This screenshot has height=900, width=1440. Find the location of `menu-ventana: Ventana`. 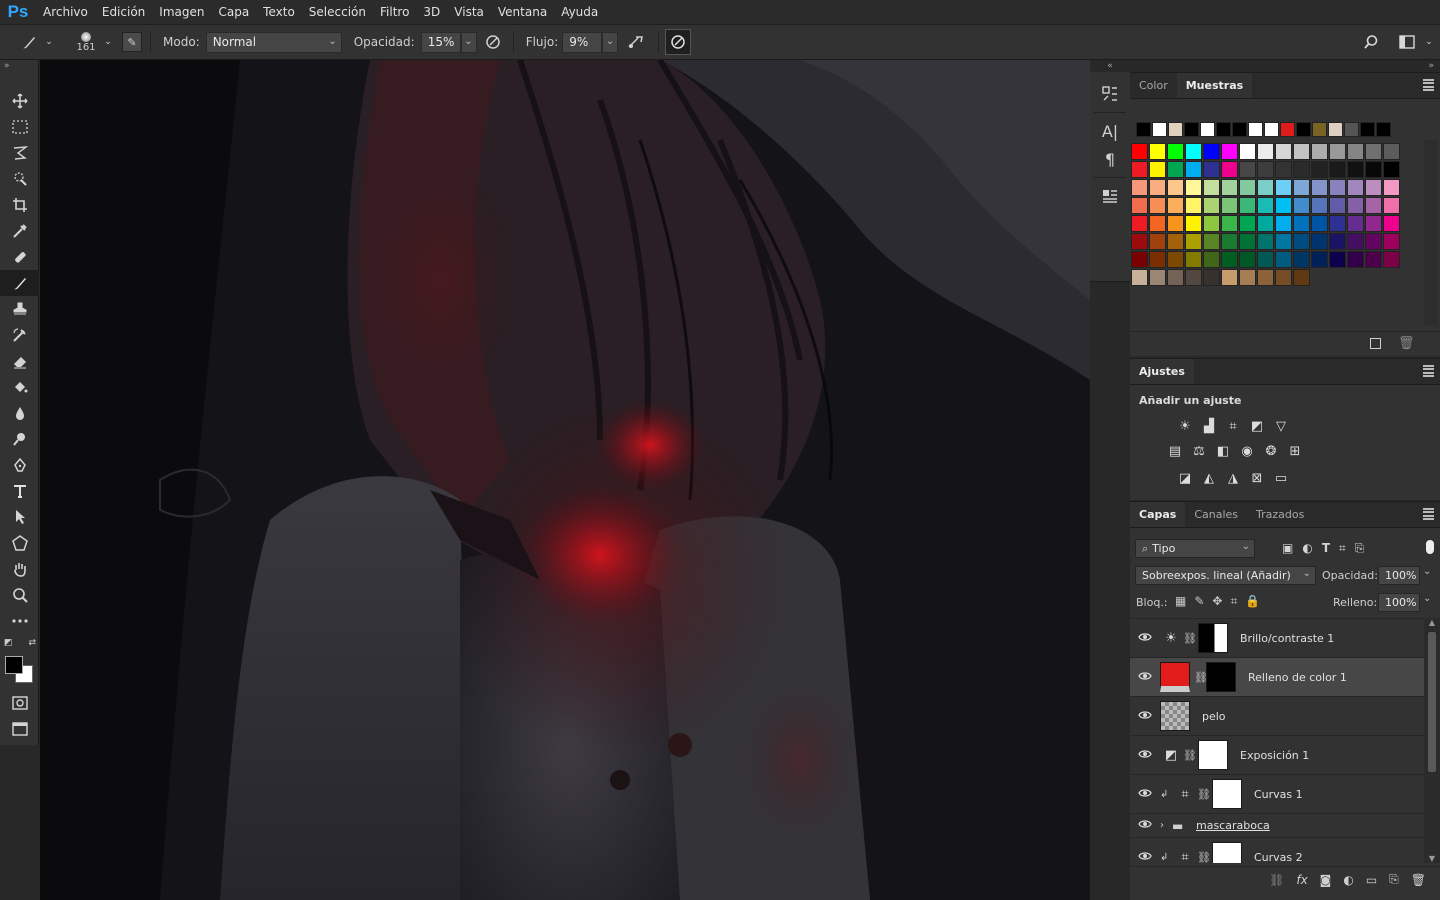

menu-ventana: Ventana is located at coordinates (522, 12).